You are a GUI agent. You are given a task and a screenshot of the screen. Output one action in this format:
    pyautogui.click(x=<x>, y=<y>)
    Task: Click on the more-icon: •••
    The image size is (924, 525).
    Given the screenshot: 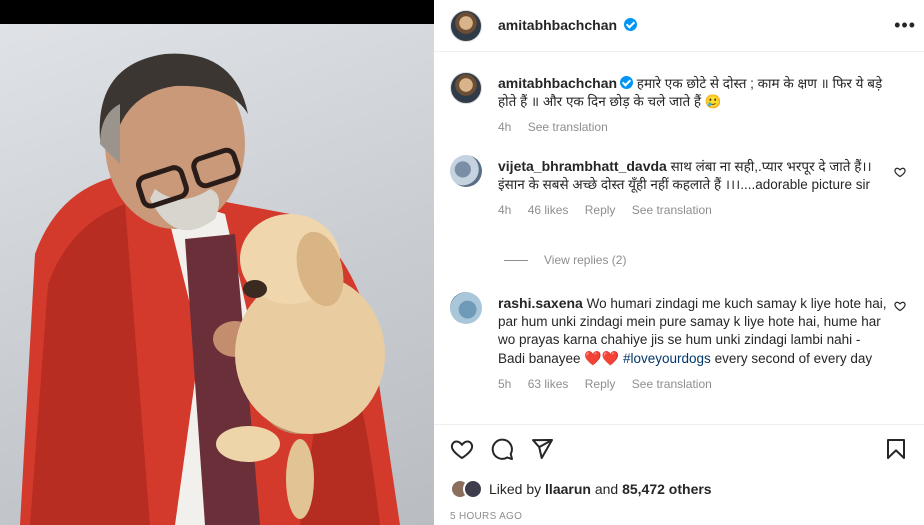 What is the action you would take?
    pyautogui.click(x=905, y=25)
    